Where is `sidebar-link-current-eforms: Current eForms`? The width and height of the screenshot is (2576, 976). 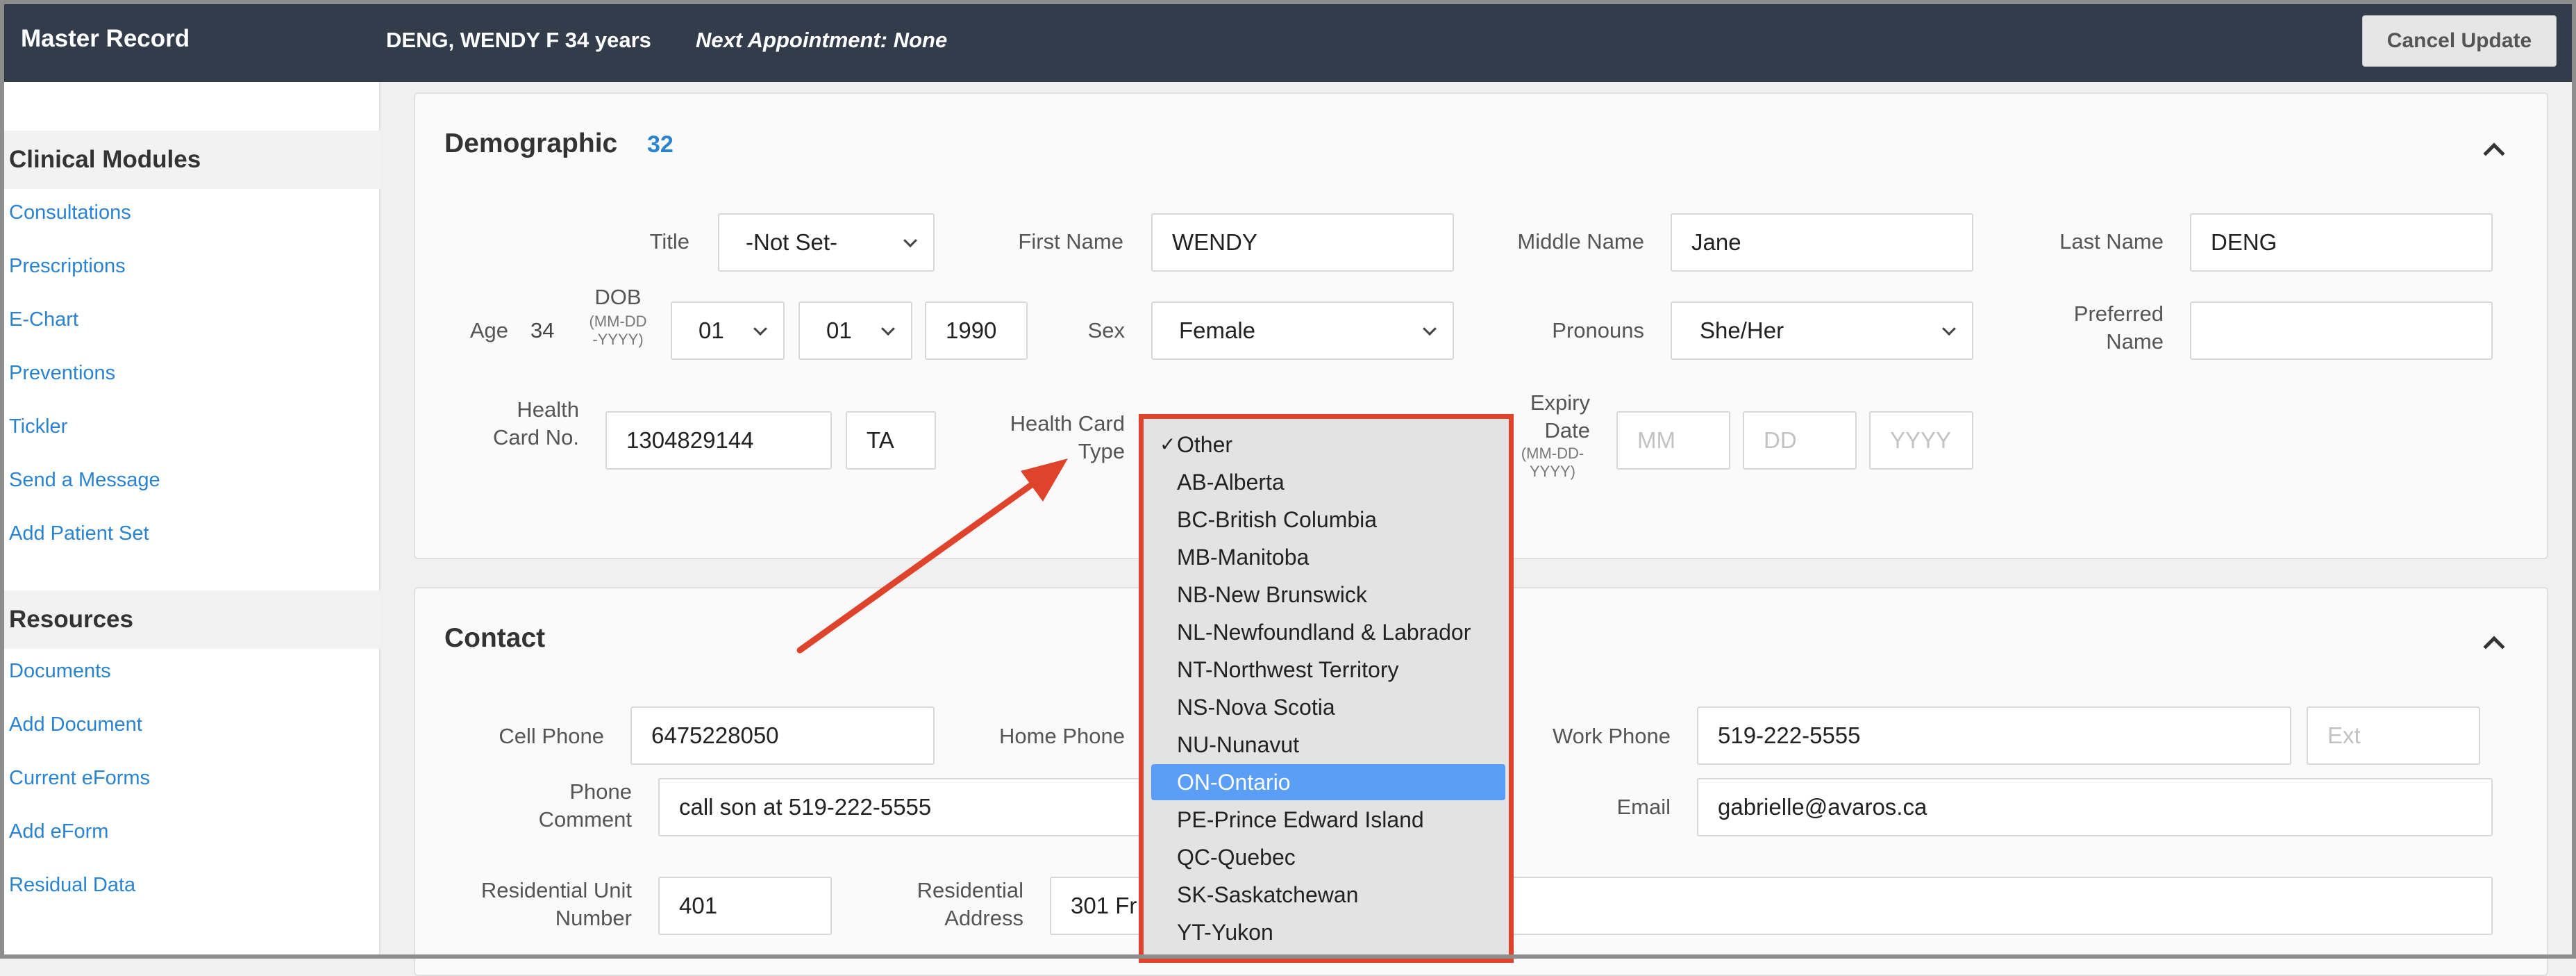
sidebar-link-current-eforms: Current eForms is located at coordinates (79, 779).